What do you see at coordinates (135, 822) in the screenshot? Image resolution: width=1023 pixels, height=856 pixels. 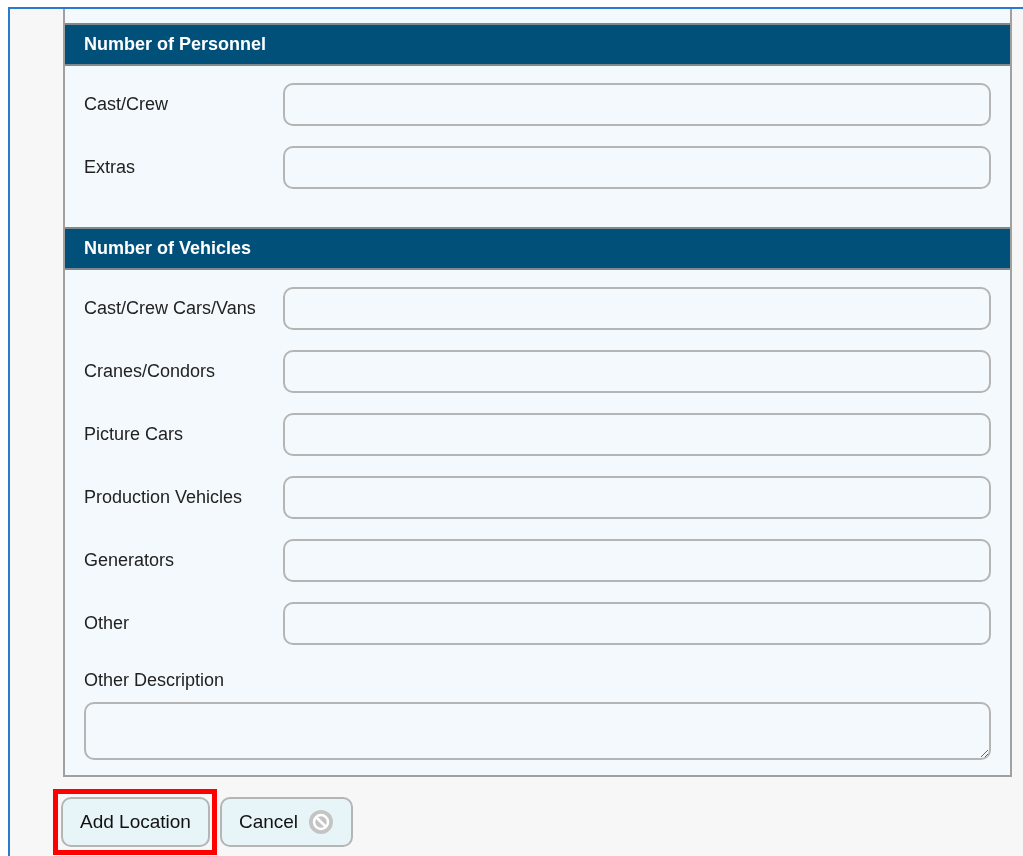 I see `add-location-button: Add Location` at bounding box center [135, 822].